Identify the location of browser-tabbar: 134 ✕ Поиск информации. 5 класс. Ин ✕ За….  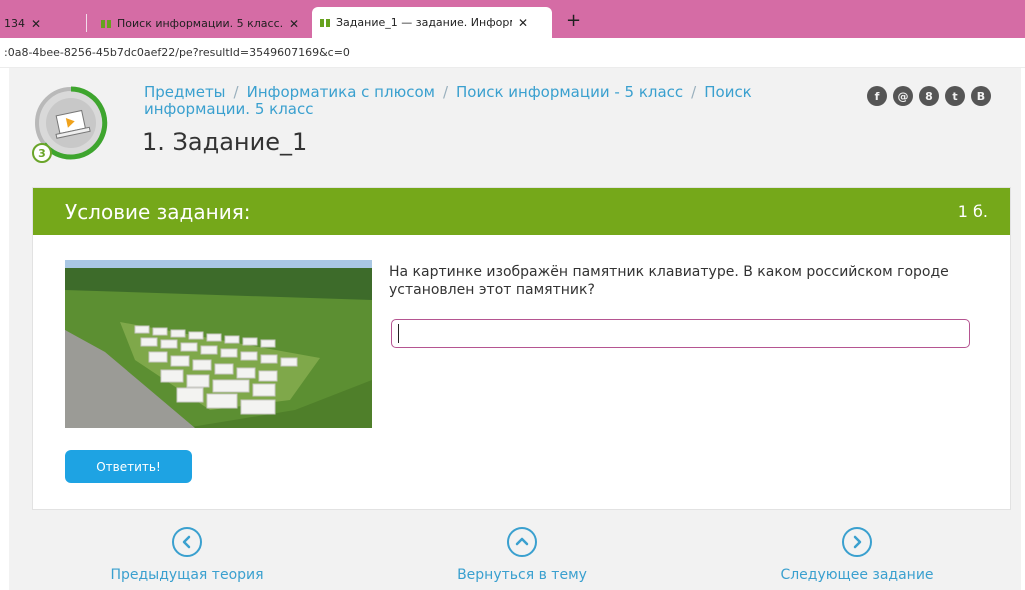
(512, 19).